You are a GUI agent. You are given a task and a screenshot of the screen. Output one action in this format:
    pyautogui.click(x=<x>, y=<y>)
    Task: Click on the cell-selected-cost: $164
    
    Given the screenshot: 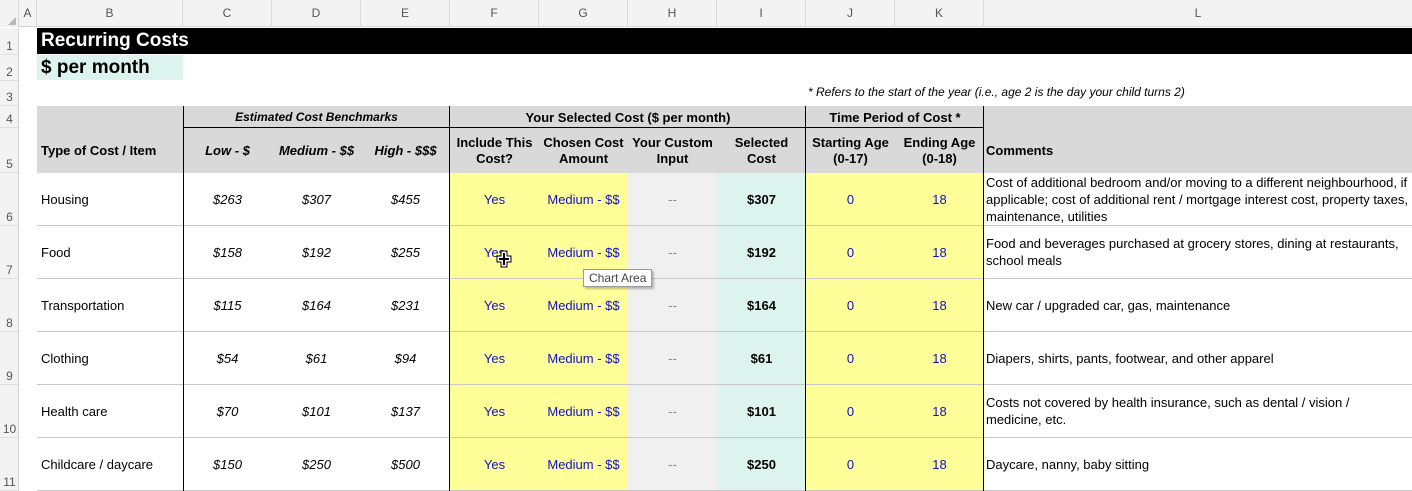 What is the action you would take?
    pyautogui.click(x=761, y=305)
    